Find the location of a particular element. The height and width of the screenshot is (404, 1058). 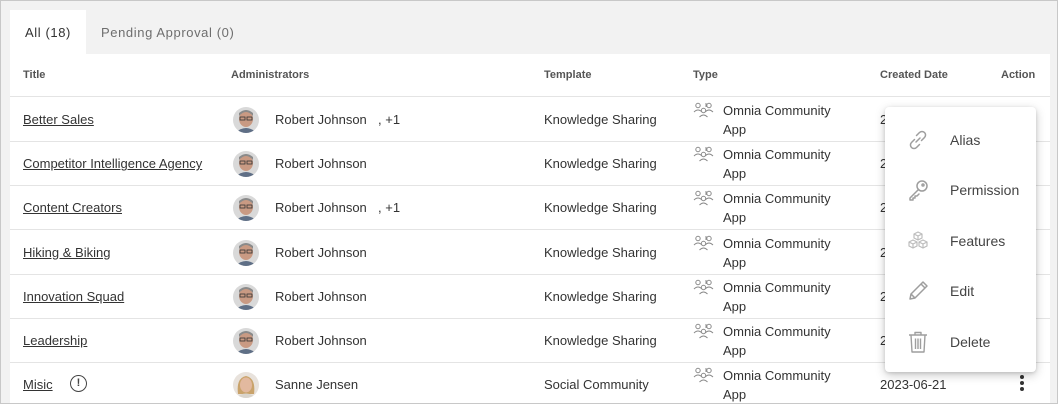

column-header-title: Title is located at coordinates (34, 75).